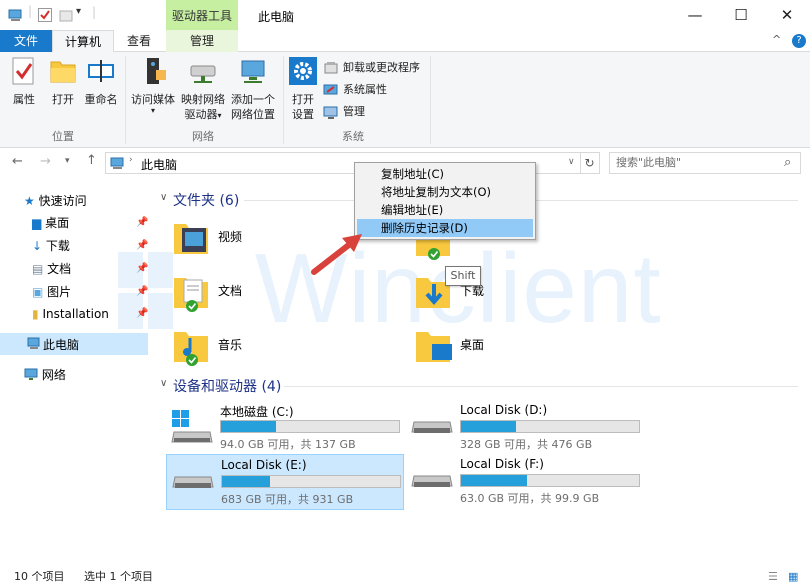 The image size is (810, 588). What do you see at coordinates (156, 71) in the screenshot?
I see `media-server-icon` at bounding box center [156, 71].